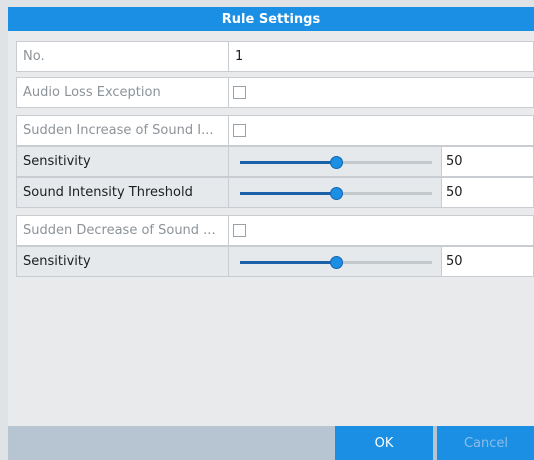  I want to click on cancel-button: Cancel, so click(485, 443).